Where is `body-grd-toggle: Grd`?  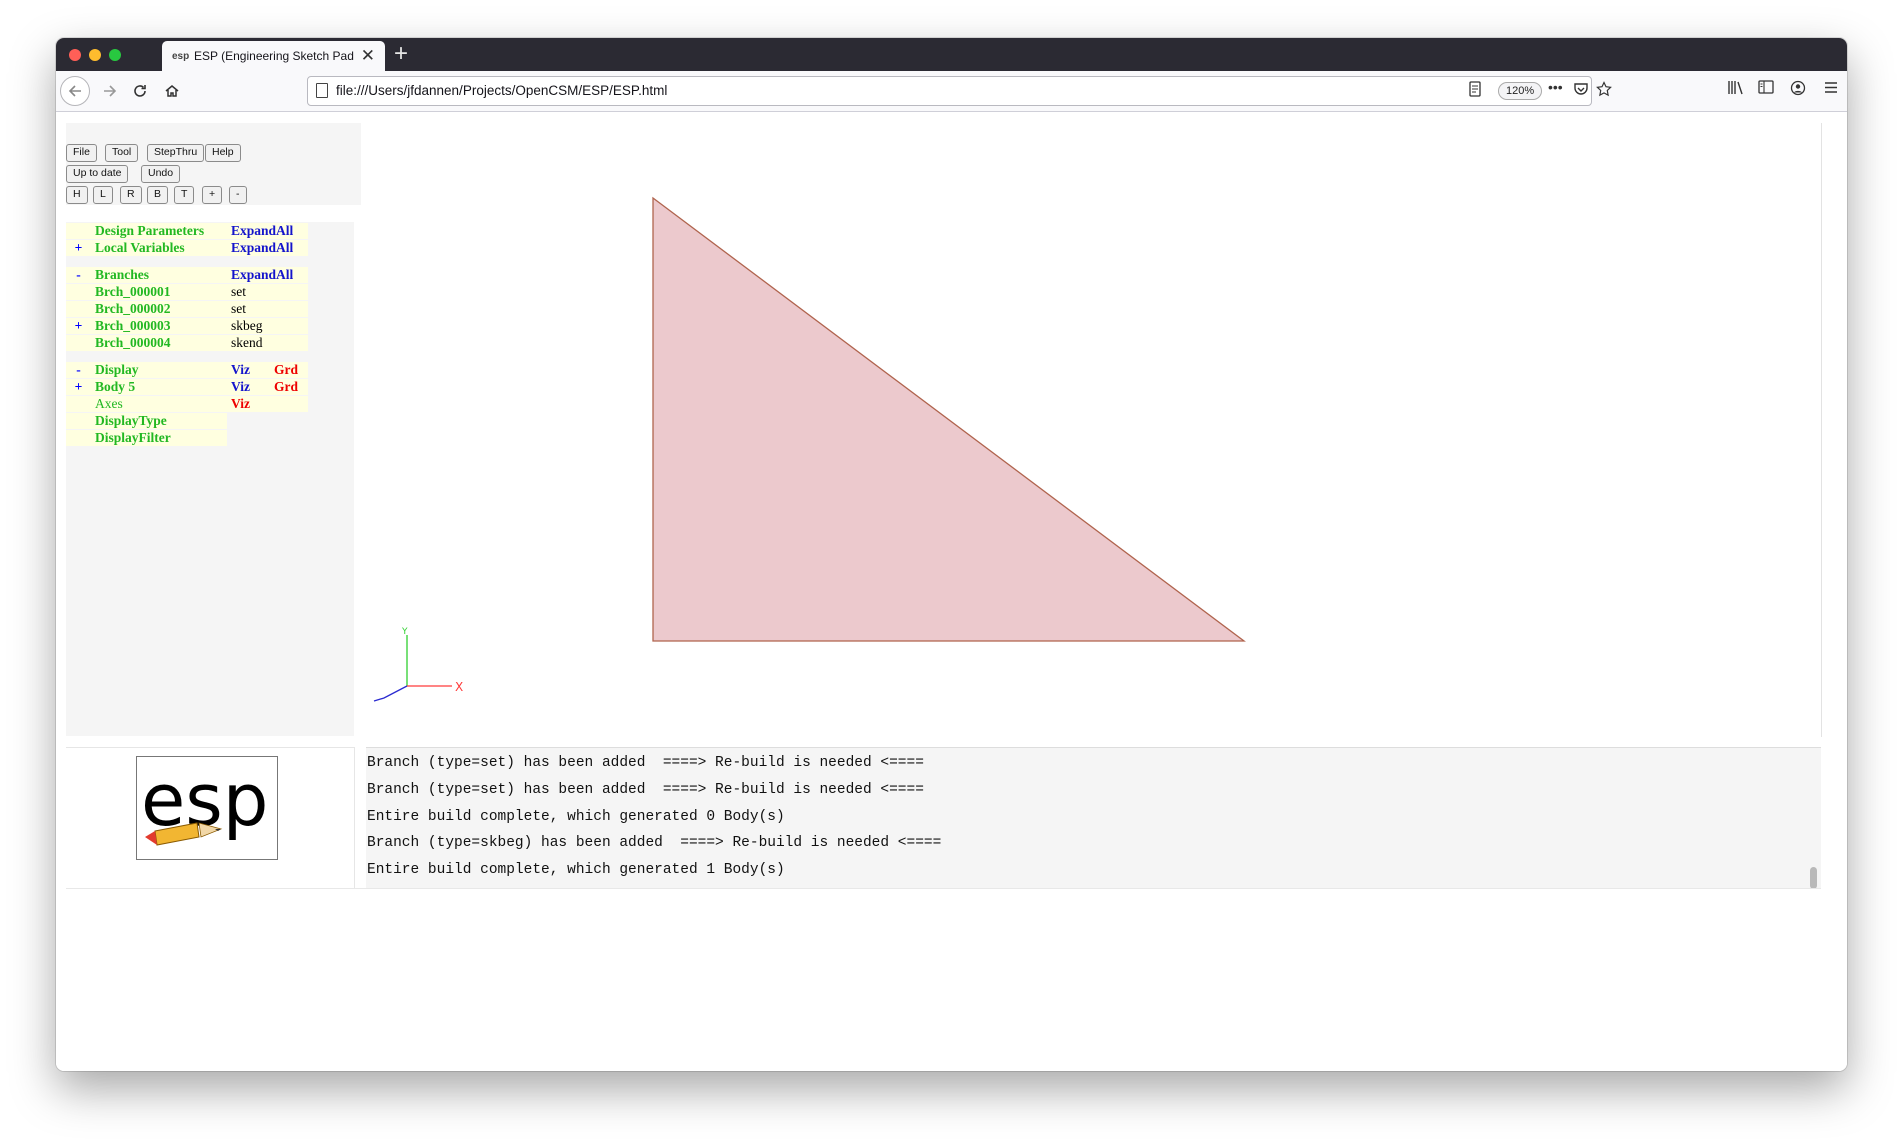
body-grd-toggle: Grd is located at coordinates (289, 387).